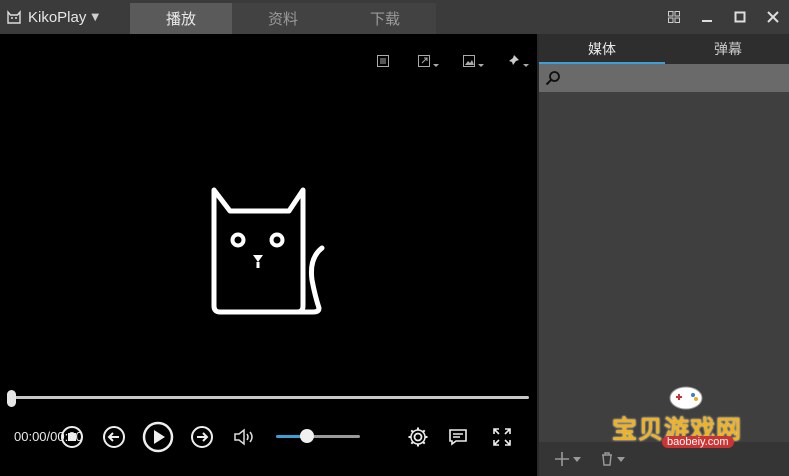  I want to click on search-bar, so click(664, 78).